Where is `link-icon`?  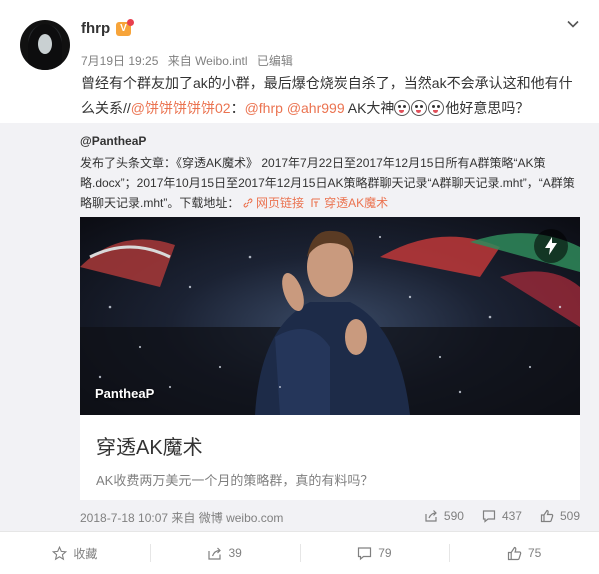 link-icon is located at coordinates (248, 203).